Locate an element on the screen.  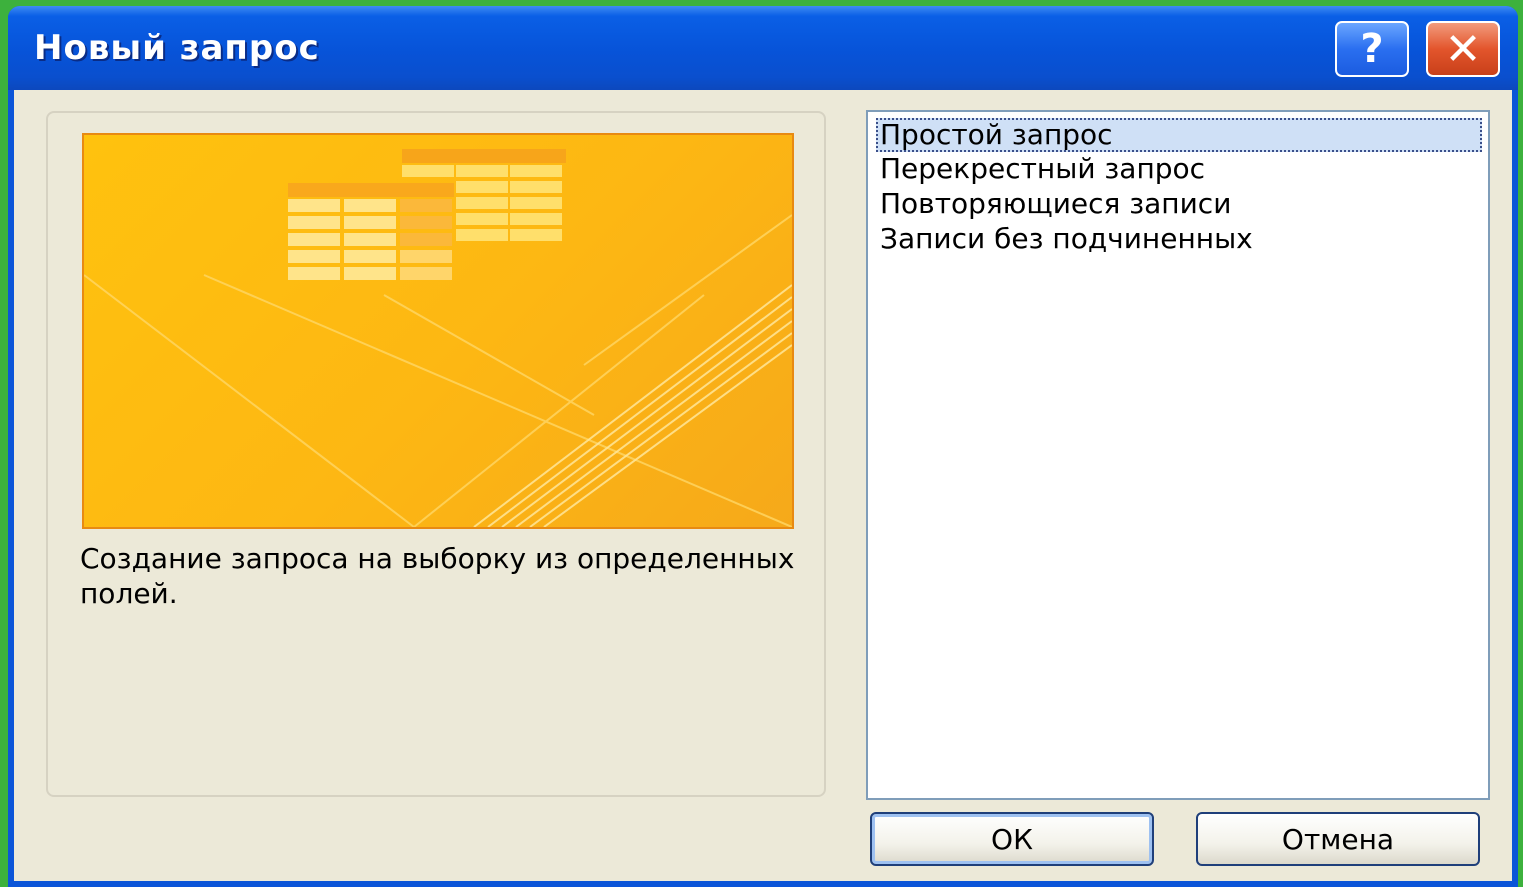
close-button: ✕ is located at coordinates (1463, 49).